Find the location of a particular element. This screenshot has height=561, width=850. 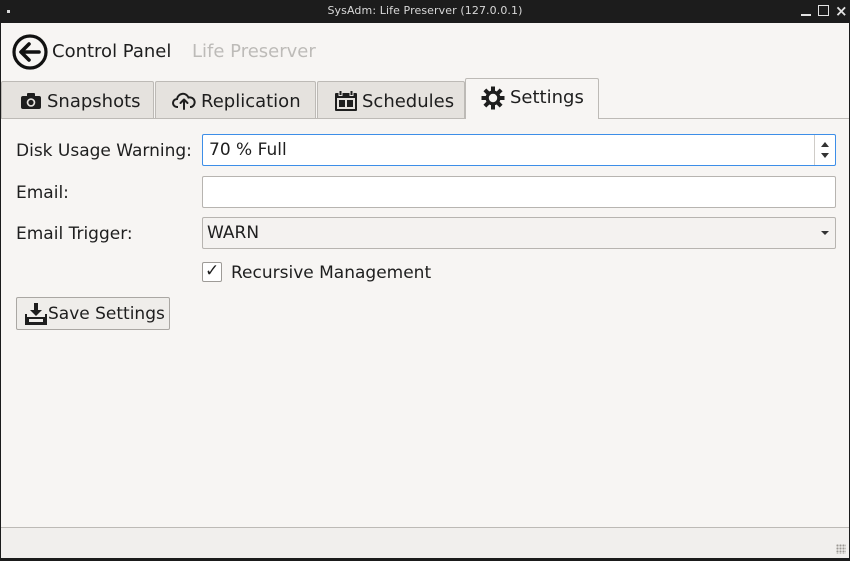

gear-icon is located at coordinates (493, 98).